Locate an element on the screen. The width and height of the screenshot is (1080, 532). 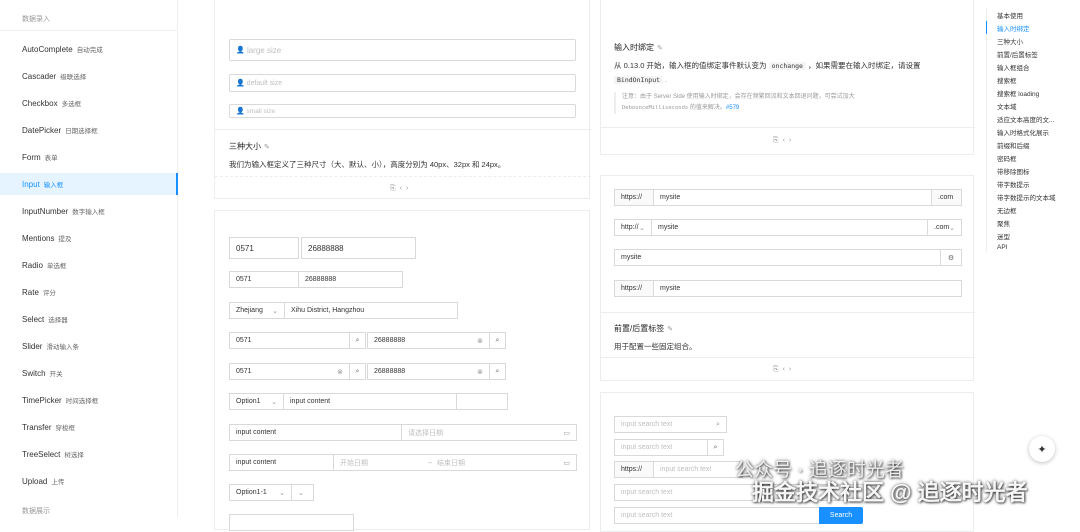
anchor-link-addon: 前置/后置标签 is located at coordinates (1031, 53).